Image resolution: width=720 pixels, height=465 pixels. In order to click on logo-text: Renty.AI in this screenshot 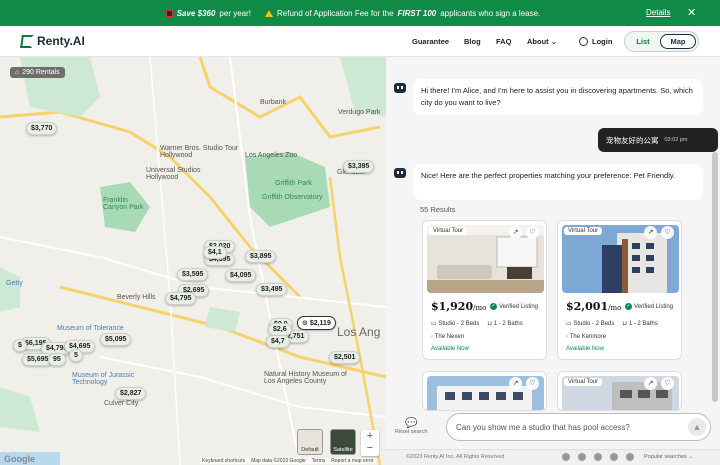, I will do `click(61, 41)`.